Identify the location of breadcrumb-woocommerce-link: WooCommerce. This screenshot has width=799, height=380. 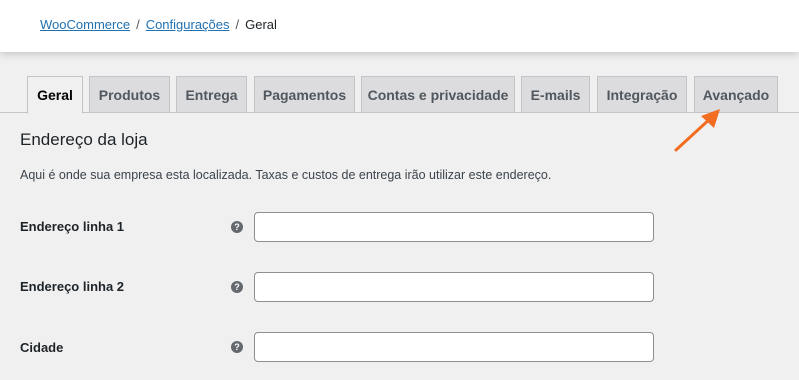
(85, 24).